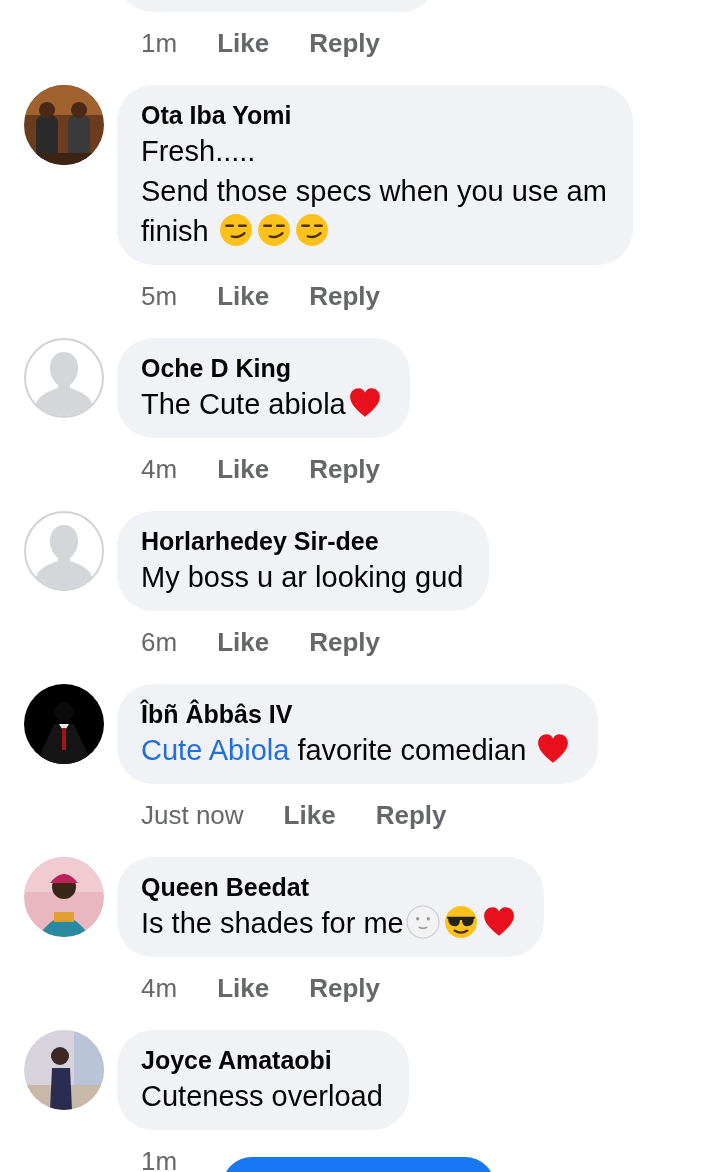 The width and height of the screenshot is (720, 1172). What do you see at coordinates (422, 922) in the screenshot?
I see `moon-face-icon` at bounding box center [422, 922].